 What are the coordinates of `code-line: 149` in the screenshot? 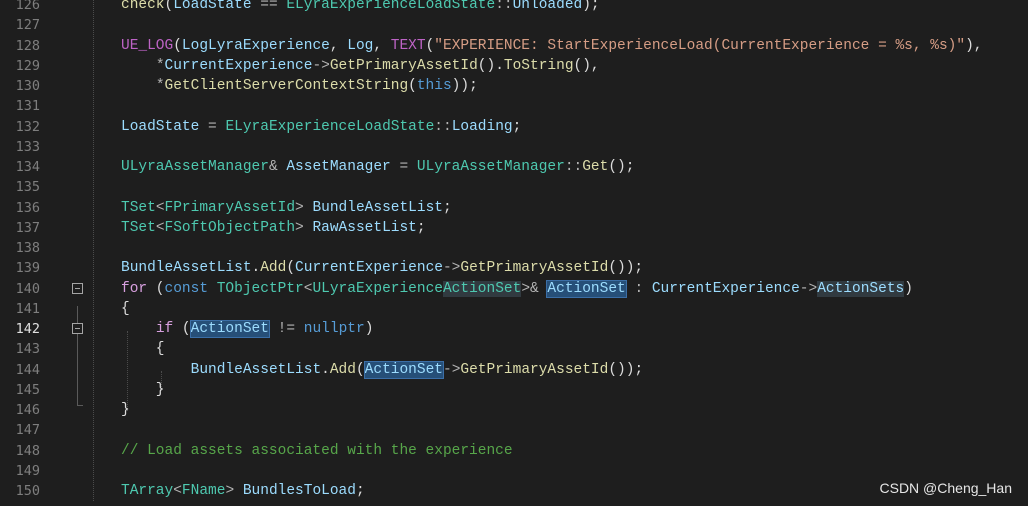 It's located at (514, 471).